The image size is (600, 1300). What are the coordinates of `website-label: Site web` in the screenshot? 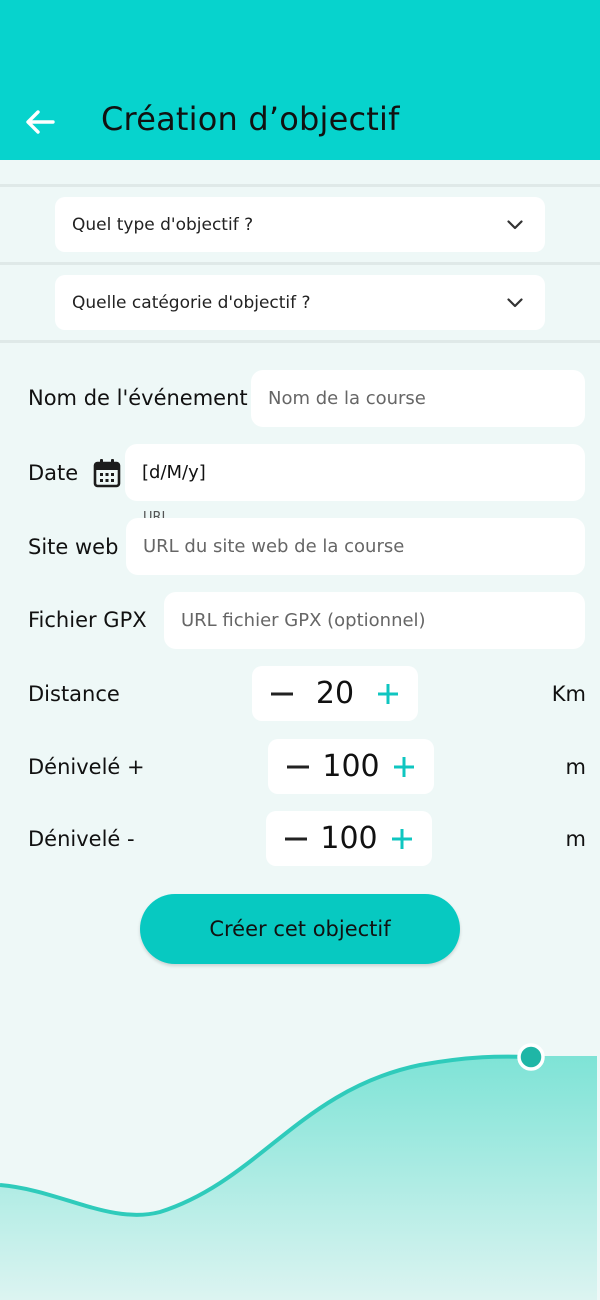 It's located at (73, 547).